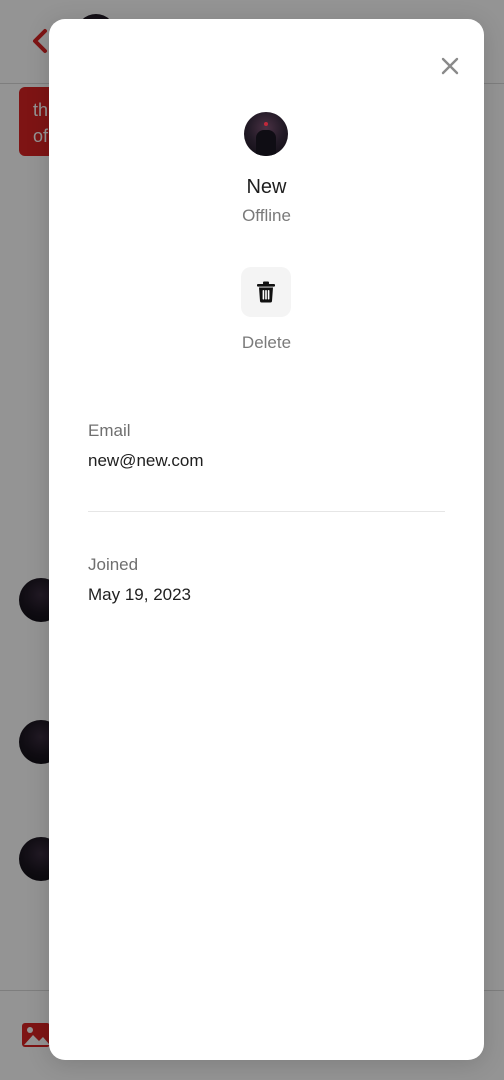  I want to click on profile-avatar, so click(266, 134).